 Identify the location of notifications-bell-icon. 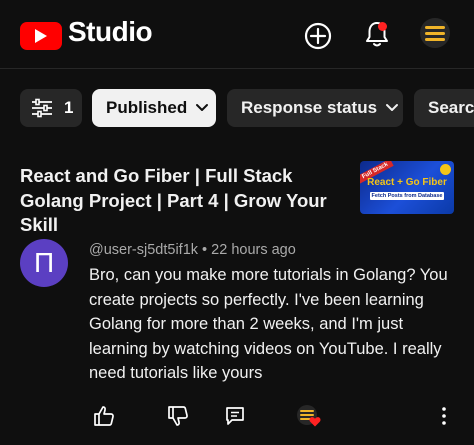
(377, 34).